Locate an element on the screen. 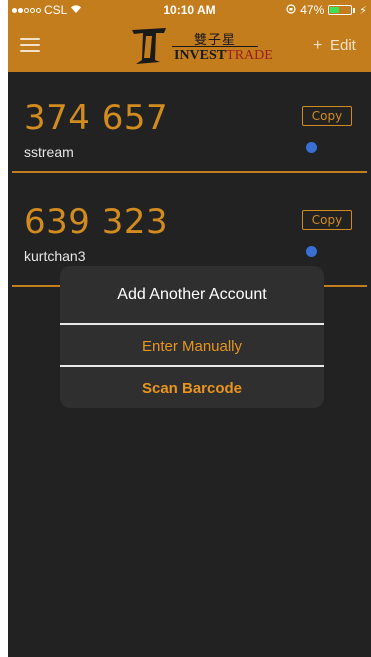 Image resolution: width=371 pixels, height=657 pixels. hamburger-menu-icon is located at coordinates (30, 45).